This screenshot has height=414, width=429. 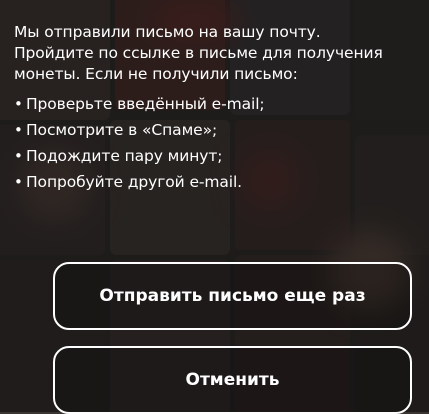 I want to click on cancel-button: Отменить, so click(x=232, y=380).